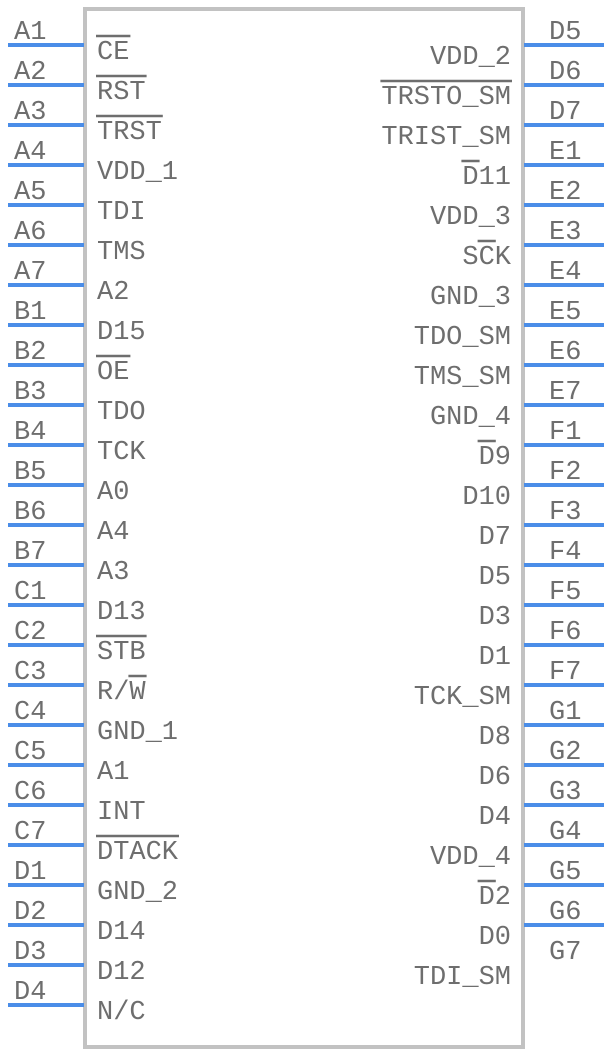 The width and height of the screenshot is (608, 1052). I want to click on pin-number: C4, so click(30, 713).